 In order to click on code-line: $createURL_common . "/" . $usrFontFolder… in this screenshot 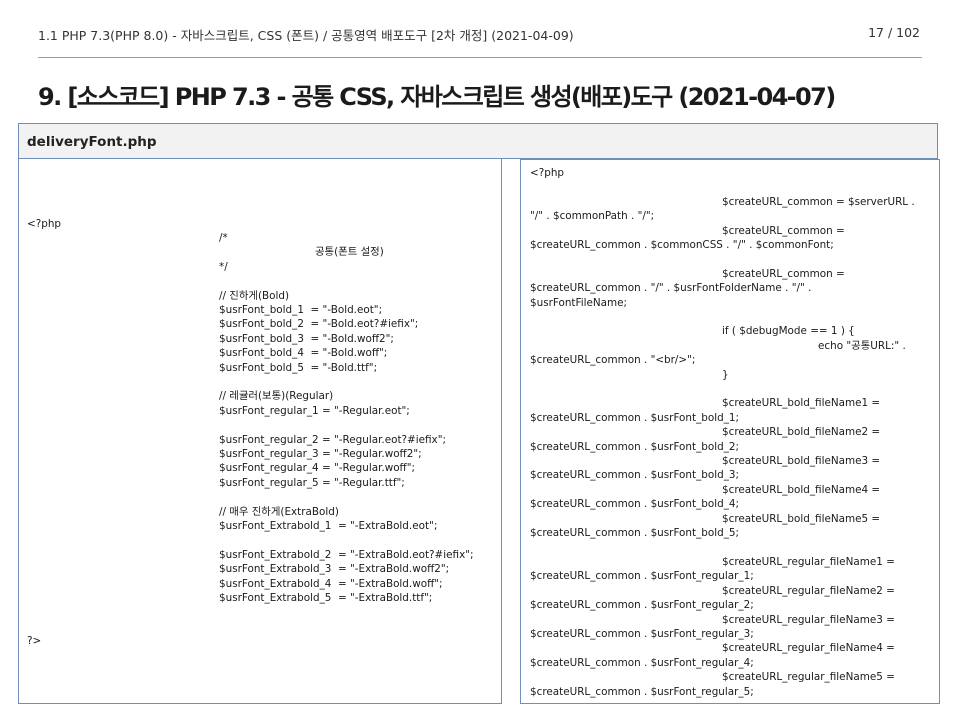, I will do `click(671, 288)`.